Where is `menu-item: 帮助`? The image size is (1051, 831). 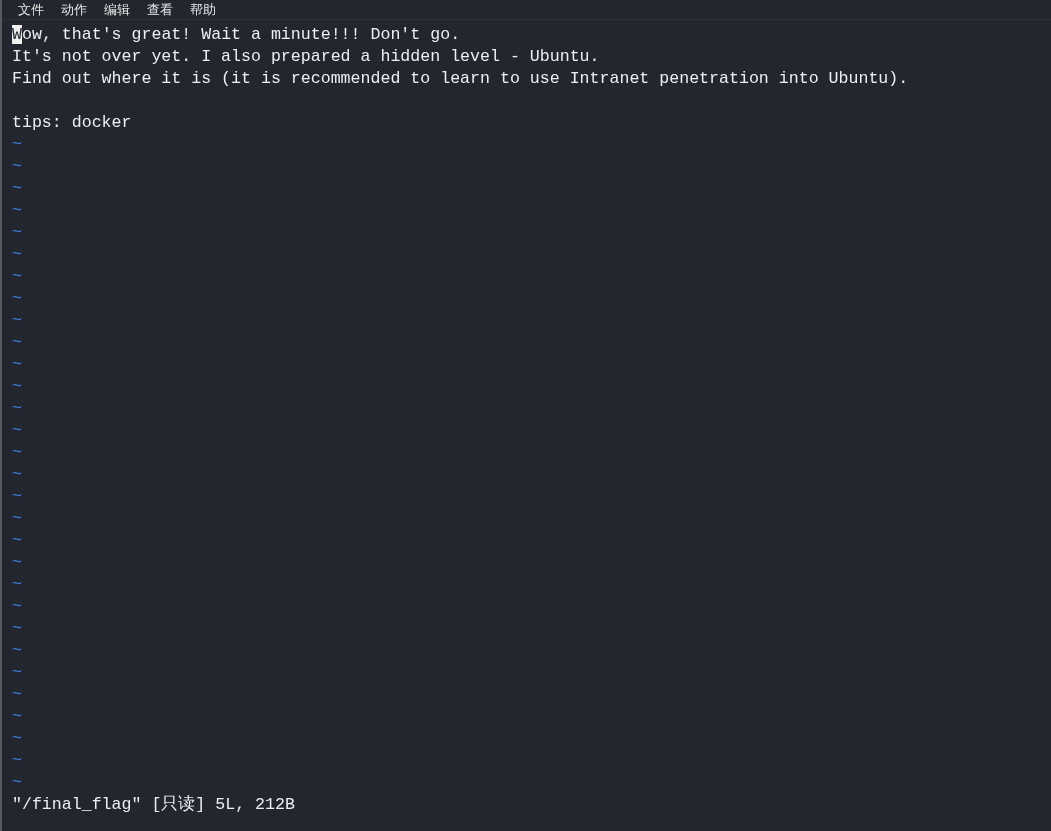 menu-item: 帮助 is located at coordinates (203, 9).